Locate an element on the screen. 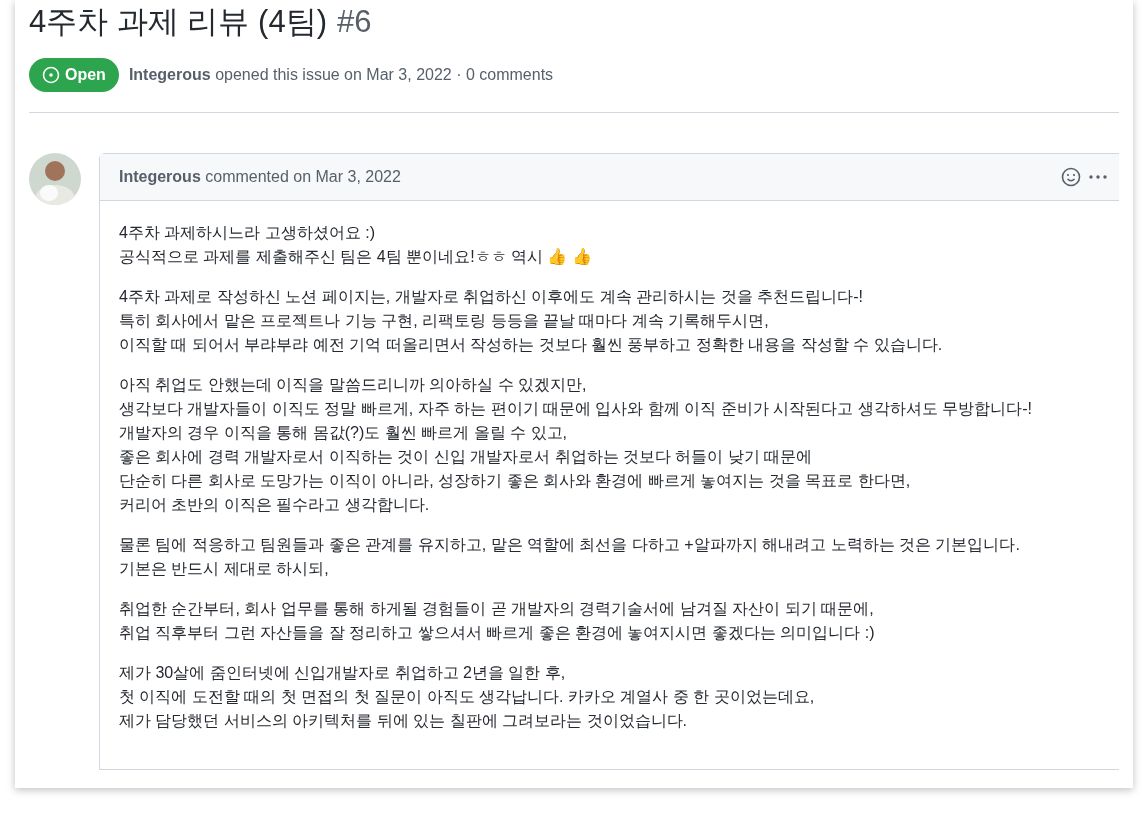 The image size is (1148, 820). status-badge: Open is located at coordinates (74, 75).